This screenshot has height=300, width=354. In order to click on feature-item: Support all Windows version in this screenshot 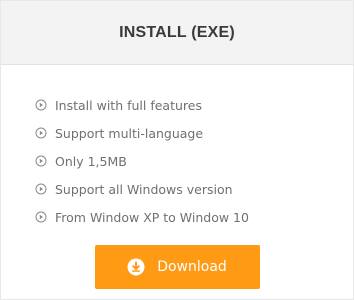, I will do `click(194, 189)`.